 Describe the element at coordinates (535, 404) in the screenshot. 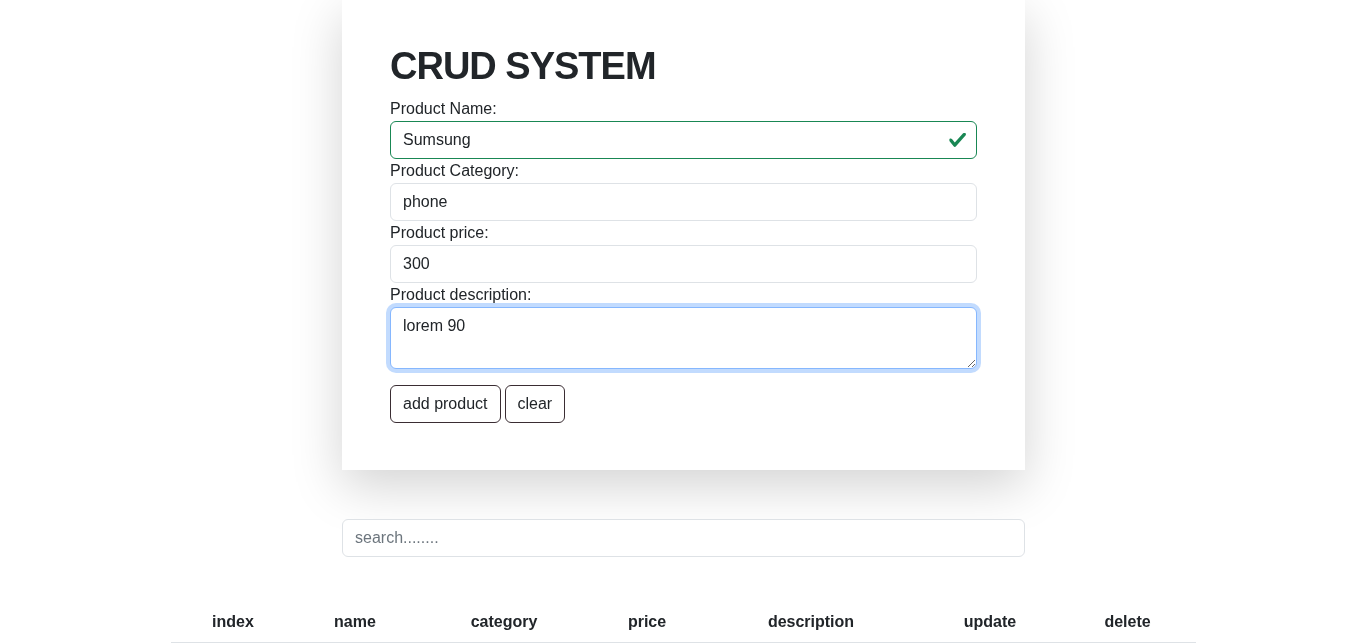

I see `form-button: clear` at that location.